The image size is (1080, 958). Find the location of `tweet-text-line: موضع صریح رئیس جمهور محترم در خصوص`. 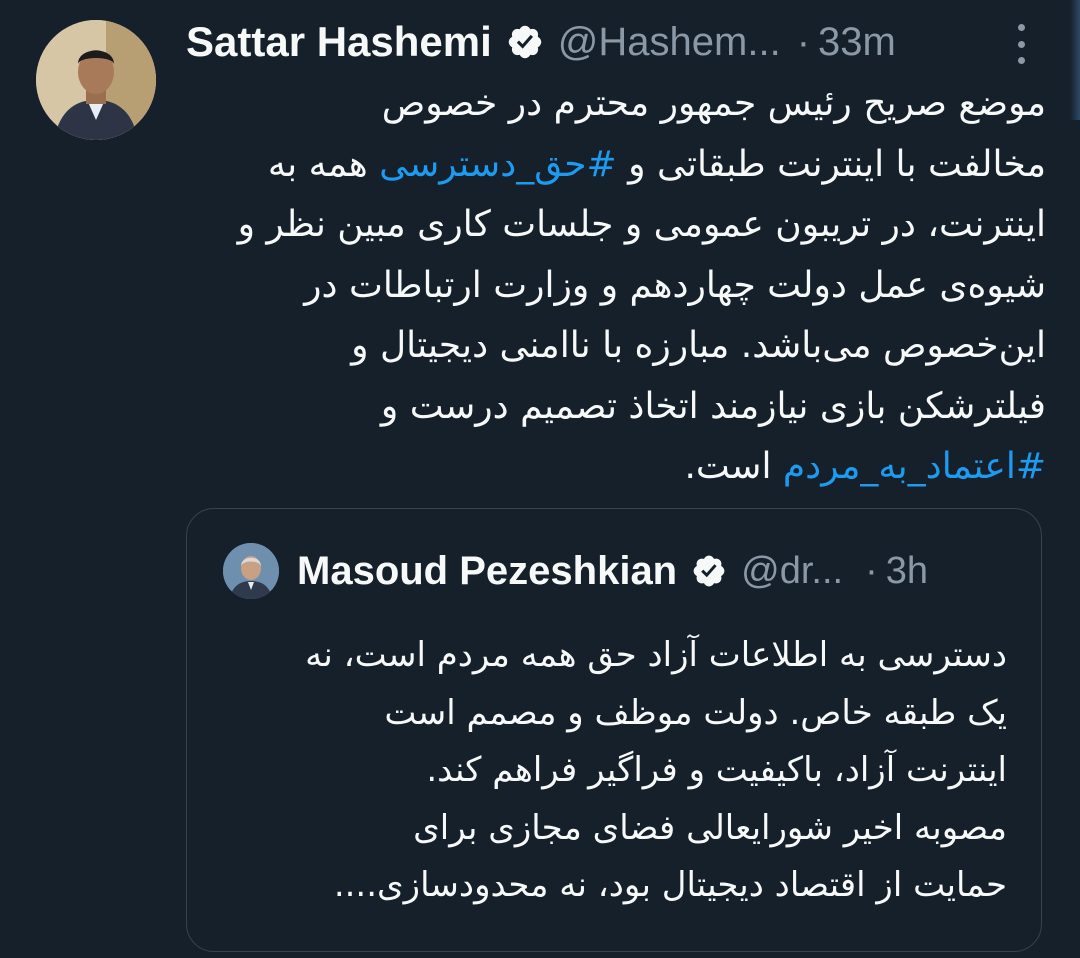

tweet-text-line: موضع صریح رئیس جمهور محترم در خصوص is located at coordinates (616, 104).